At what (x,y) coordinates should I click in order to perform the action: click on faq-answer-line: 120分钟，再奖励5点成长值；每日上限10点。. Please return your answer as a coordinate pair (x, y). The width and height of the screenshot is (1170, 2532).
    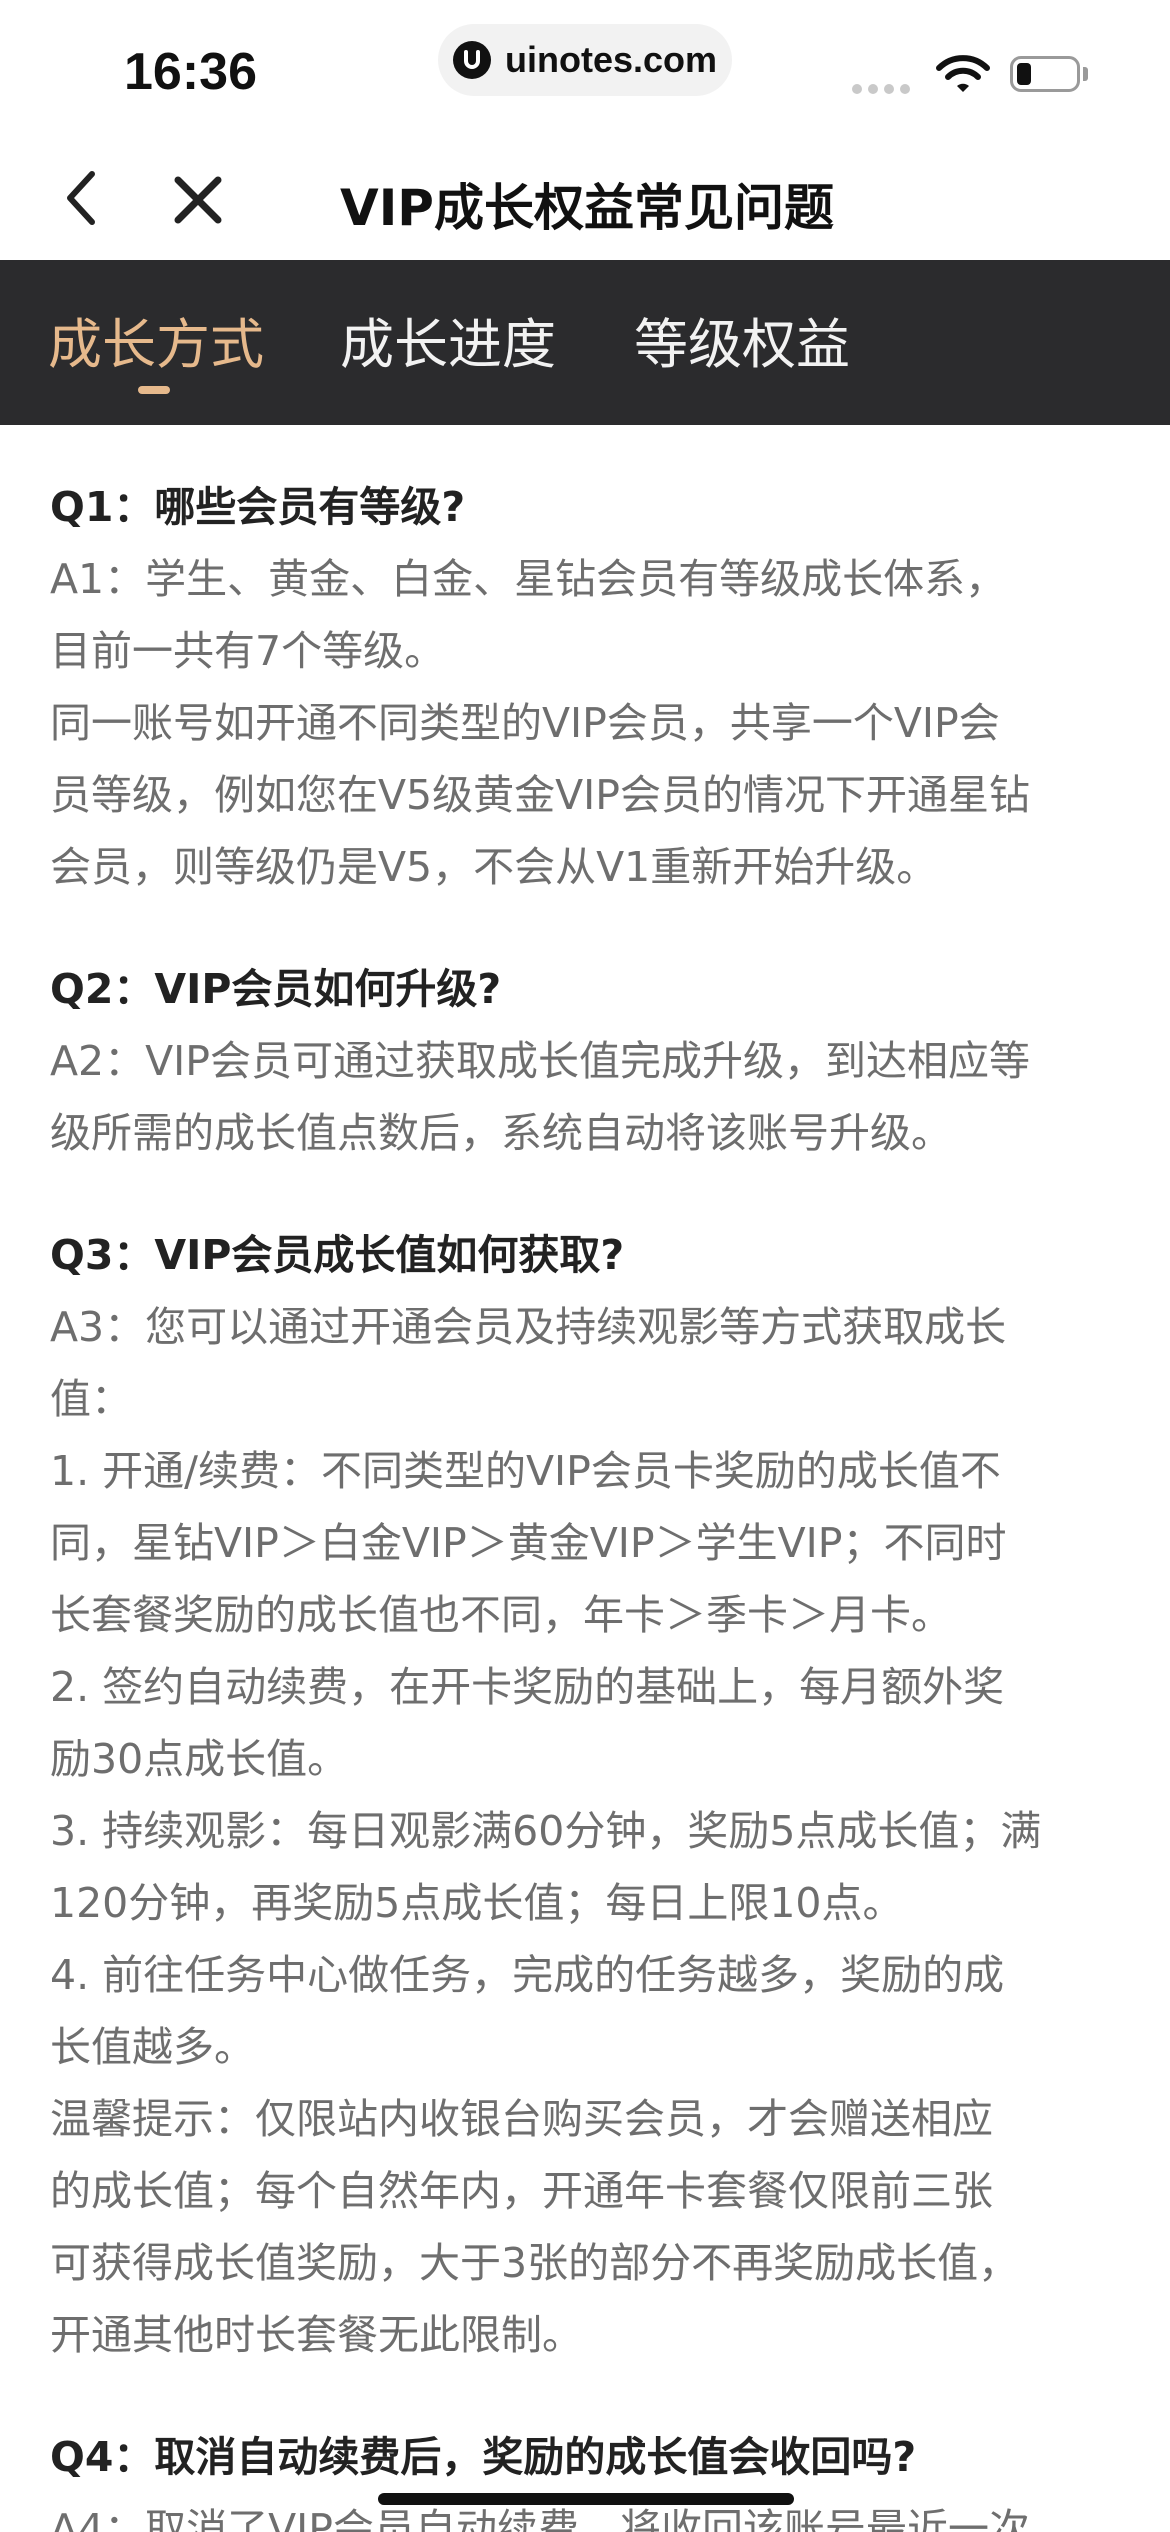
    Looking at the image, I should click on (477, 1903).